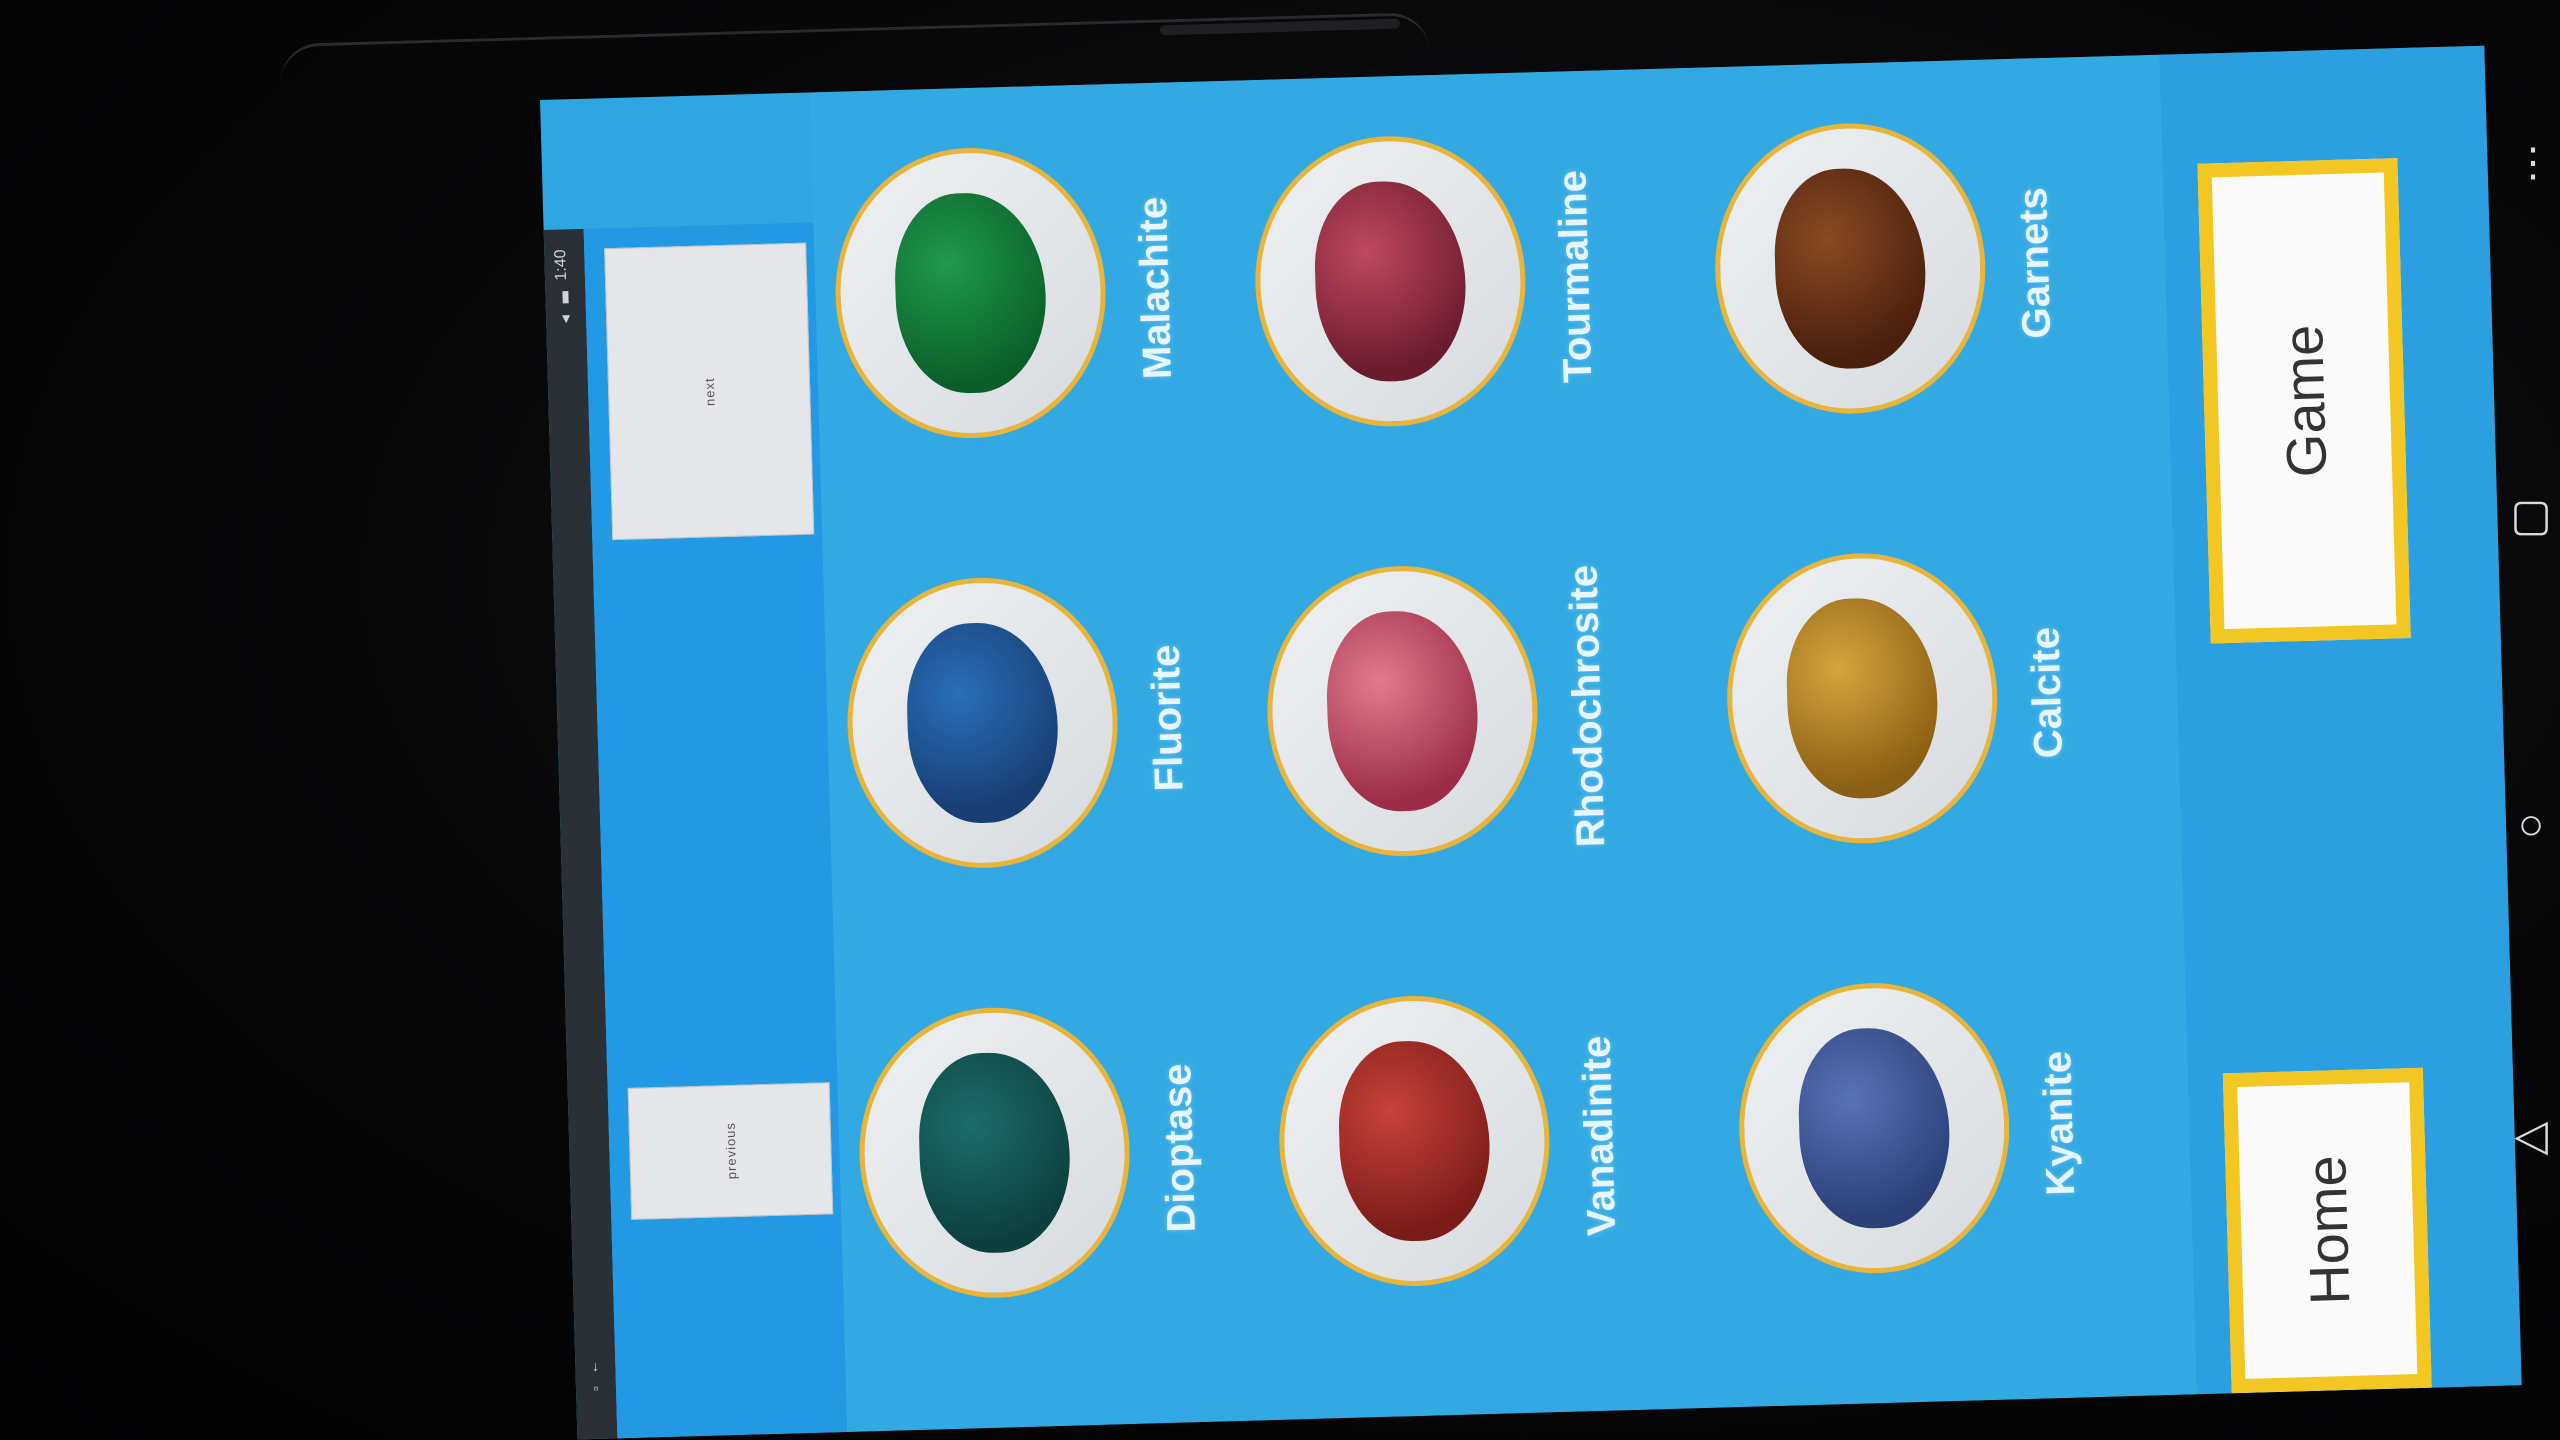  What do you see at coordinates (2340, 720) in the screenshot?
I see `bottom-action-bar: Game Home` at bounding box center [2340, 720].